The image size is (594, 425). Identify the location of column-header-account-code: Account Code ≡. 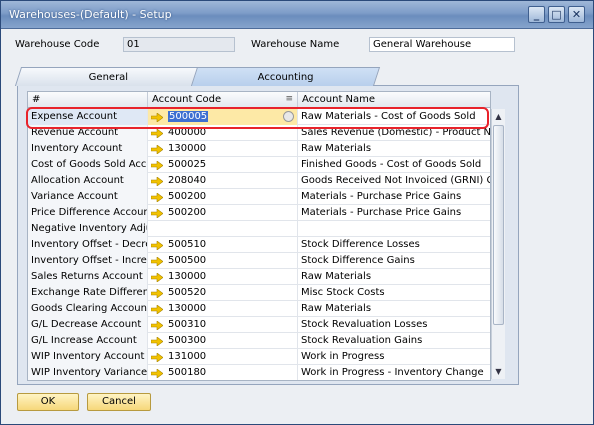
(223, 100).